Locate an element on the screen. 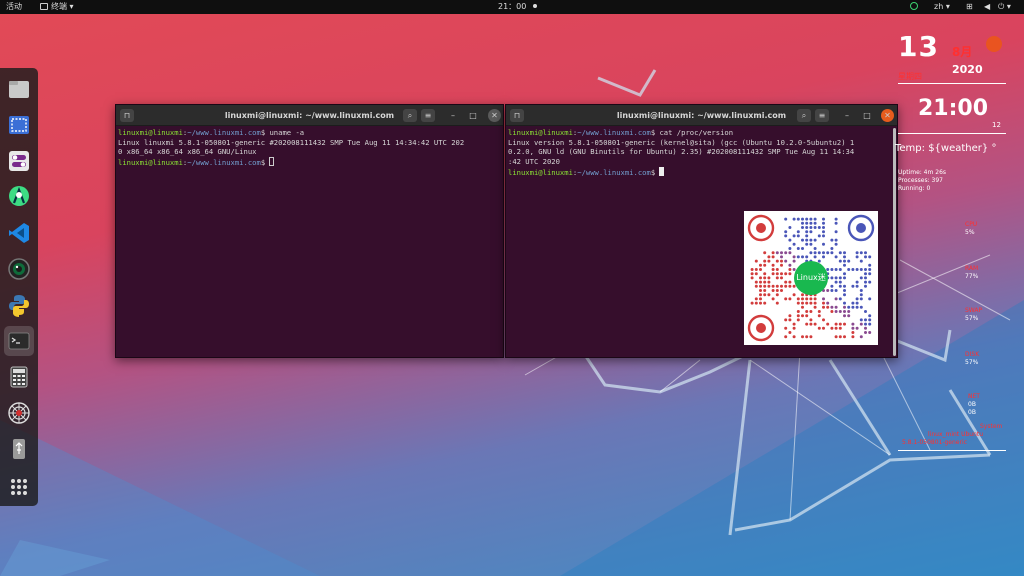 Image resolution: width=1024 pixels, height=576 pixels. system-label: System is located at coordinates (991, 426).